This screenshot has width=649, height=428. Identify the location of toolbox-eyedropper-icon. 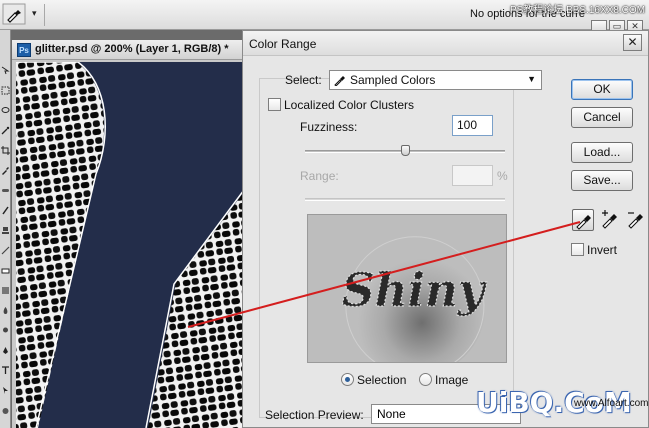
(5, 170).